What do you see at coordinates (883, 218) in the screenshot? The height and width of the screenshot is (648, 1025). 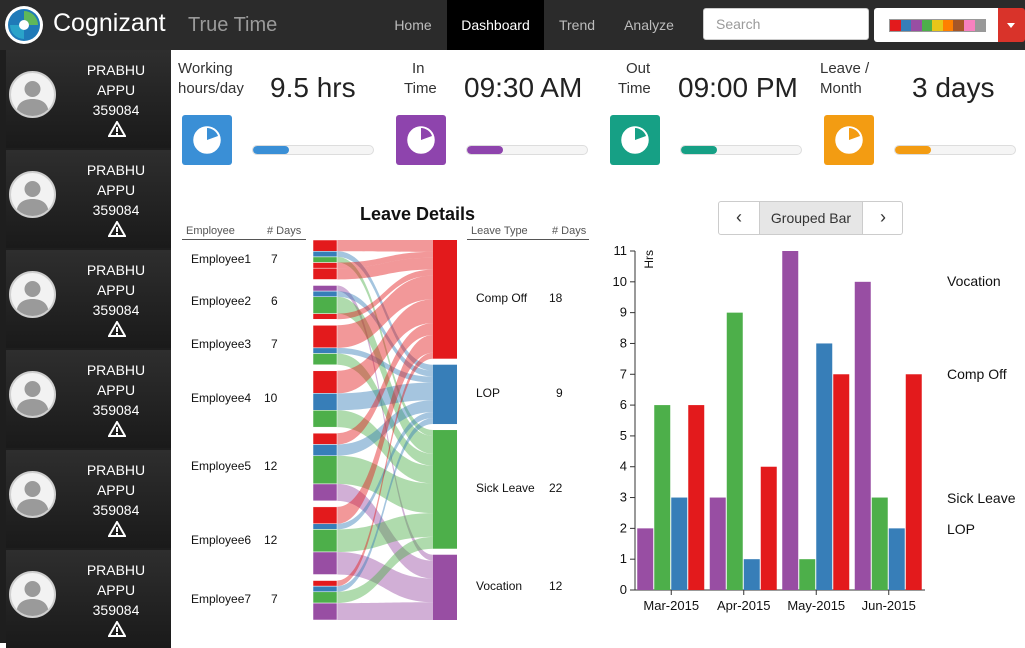 I see `chevron-right-icon: ›` at bounding box center [883, 218].